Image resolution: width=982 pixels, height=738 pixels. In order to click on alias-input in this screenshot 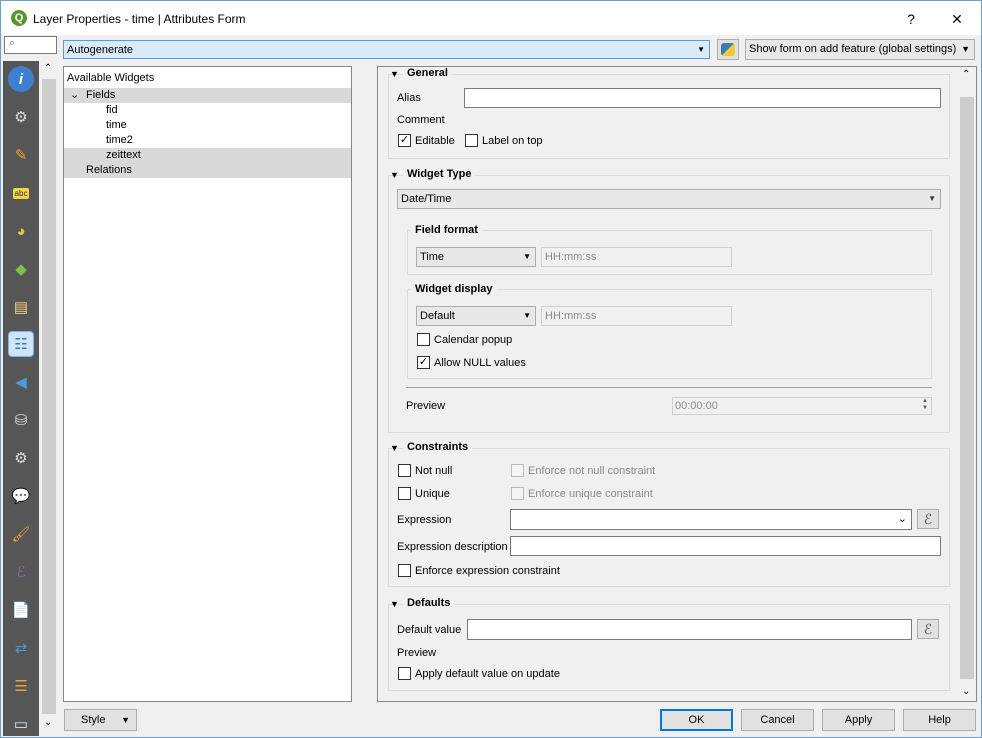, I will do `click(702, 98)`.